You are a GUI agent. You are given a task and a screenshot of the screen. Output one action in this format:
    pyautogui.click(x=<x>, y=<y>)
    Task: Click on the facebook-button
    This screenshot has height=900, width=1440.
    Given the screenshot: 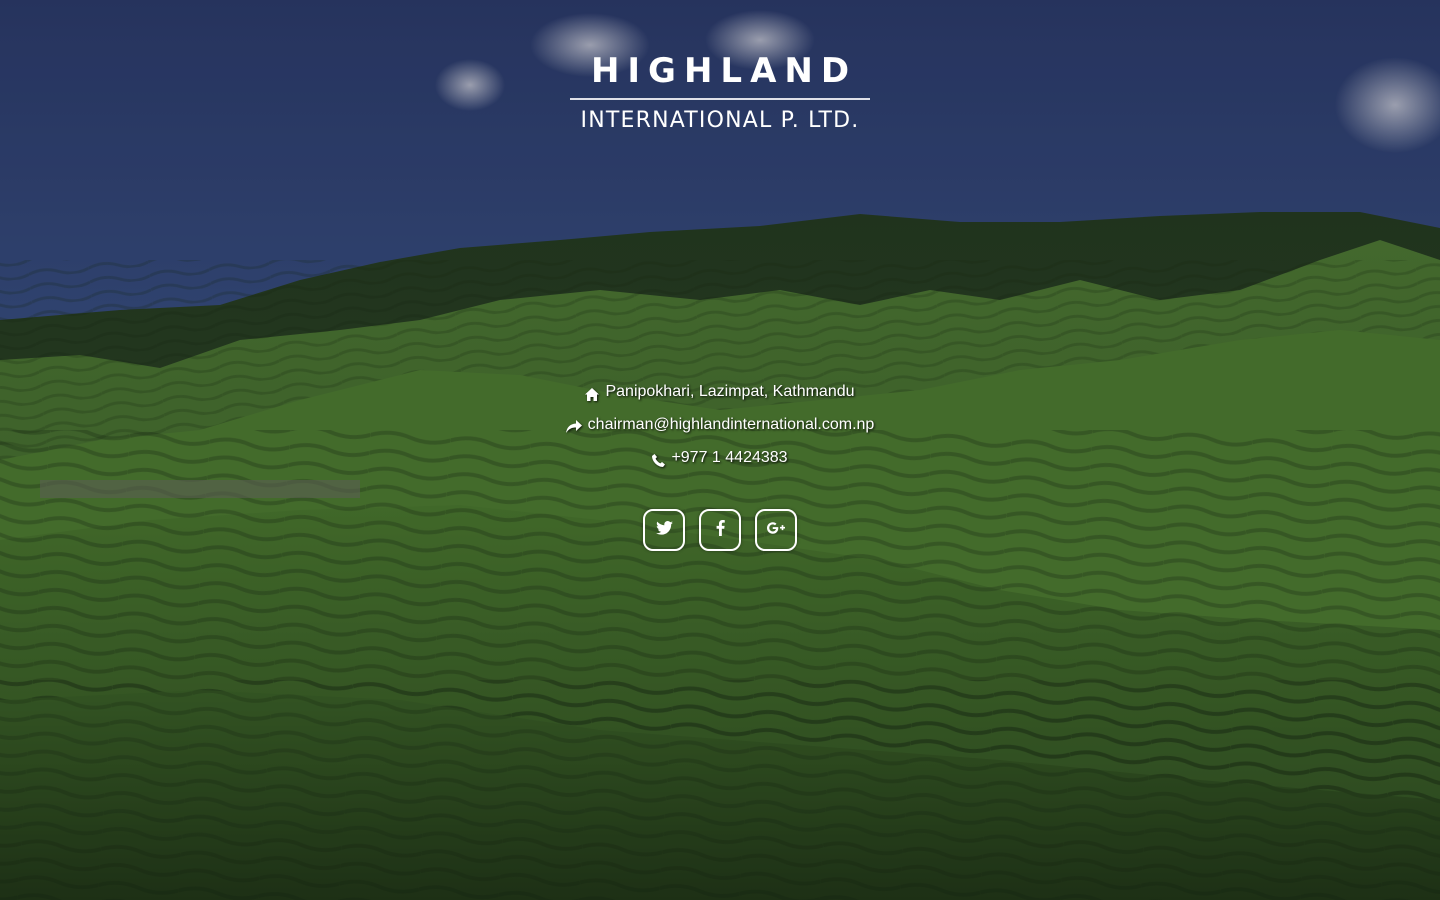 What is the action you would take?
    pyautogui.click(x=720, y=530)
    